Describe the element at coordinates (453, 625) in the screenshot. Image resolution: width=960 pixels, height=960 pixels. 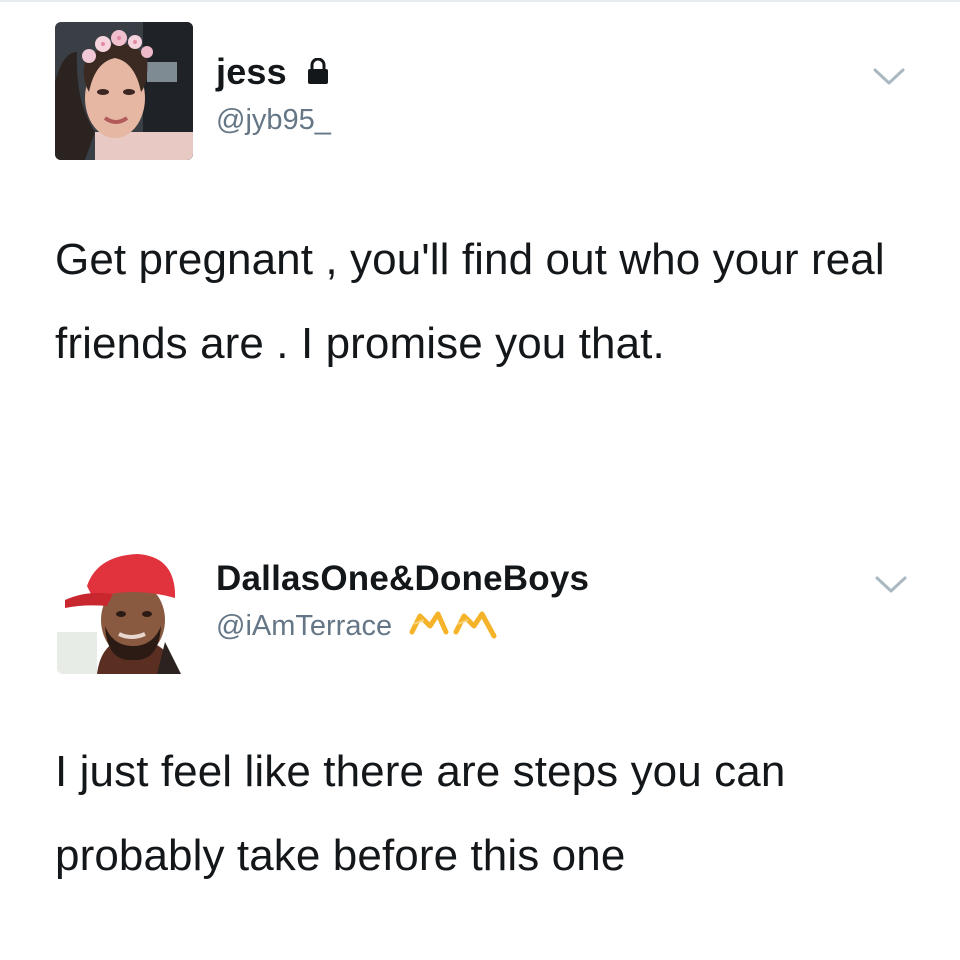
I see `crown-emoji-icon` at that location.